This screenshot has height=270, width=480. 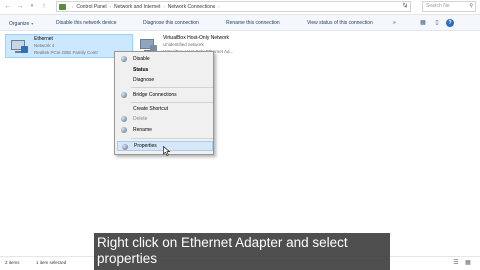 What do you see at coordinates (51, 262) in the screenshot?
I see `selection-count: 1 item selected` at bounding box center [51, 262].